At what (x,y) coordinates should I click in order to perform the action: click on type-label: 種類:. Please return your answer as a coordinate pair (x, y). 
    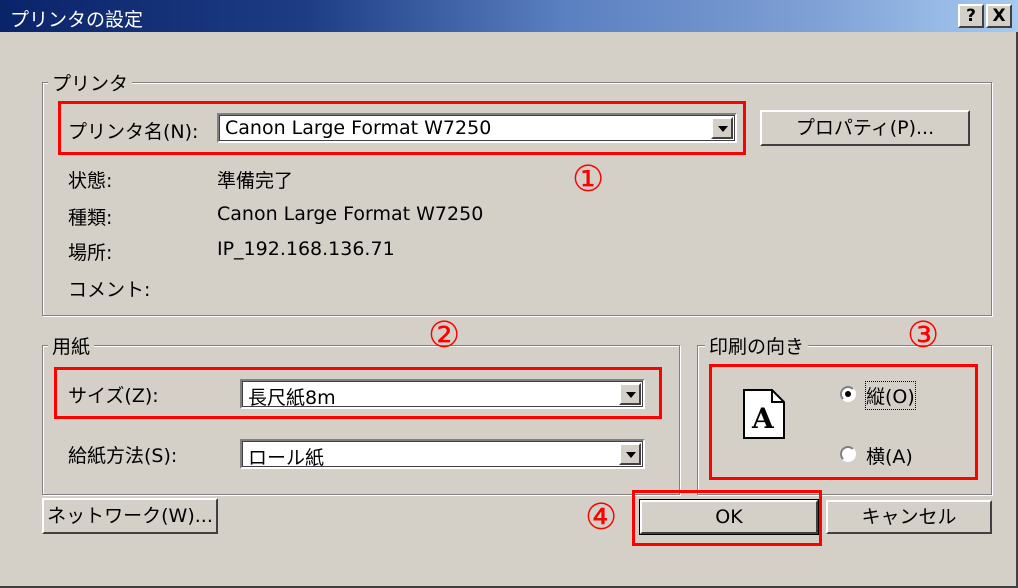
    Looking at the image, I should click on (90, 218).